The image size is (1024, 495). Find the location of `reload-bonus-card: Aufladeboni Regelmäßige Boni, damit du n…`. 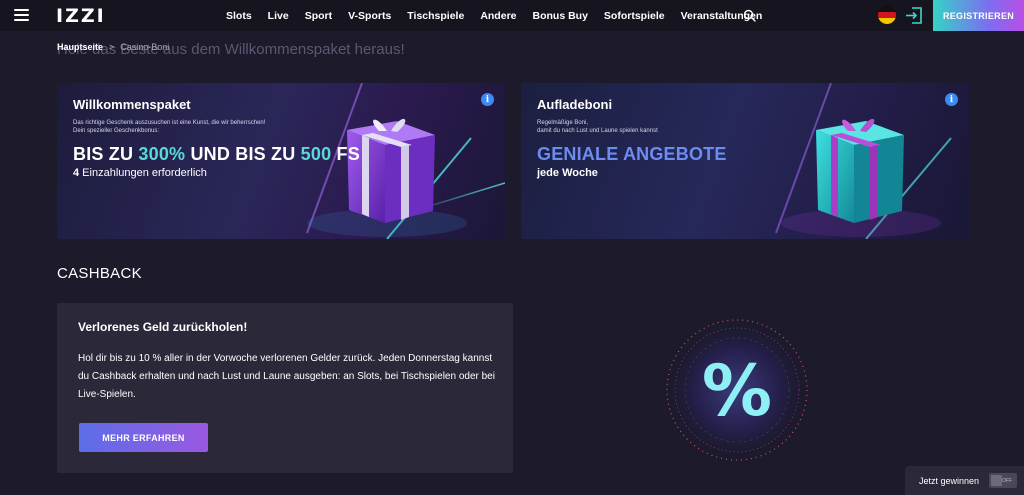

reload-bonus-card: Aufladeboni Regelmäßige Boni, damit du n… is located at coordinates (745, 161).